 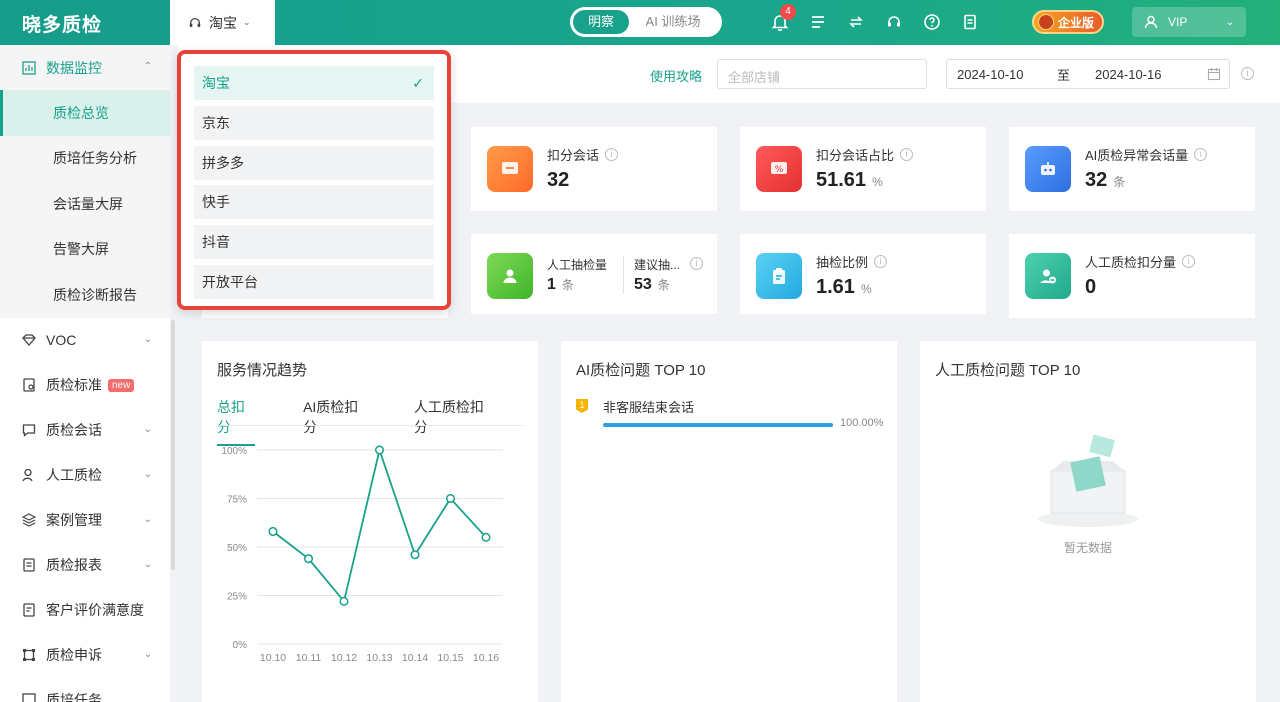 What do you see at coordinates (85, 475) in the screenshot?
I see `sidebar-group-manual: 人工质检 ⌄` at bounding box center [85, 475].